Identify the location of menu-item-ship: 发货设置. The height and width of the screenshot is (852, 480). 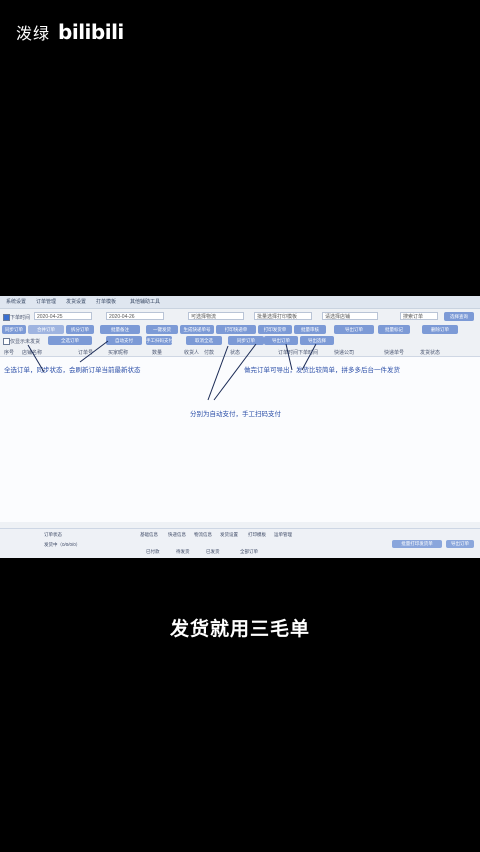
(76, 301).